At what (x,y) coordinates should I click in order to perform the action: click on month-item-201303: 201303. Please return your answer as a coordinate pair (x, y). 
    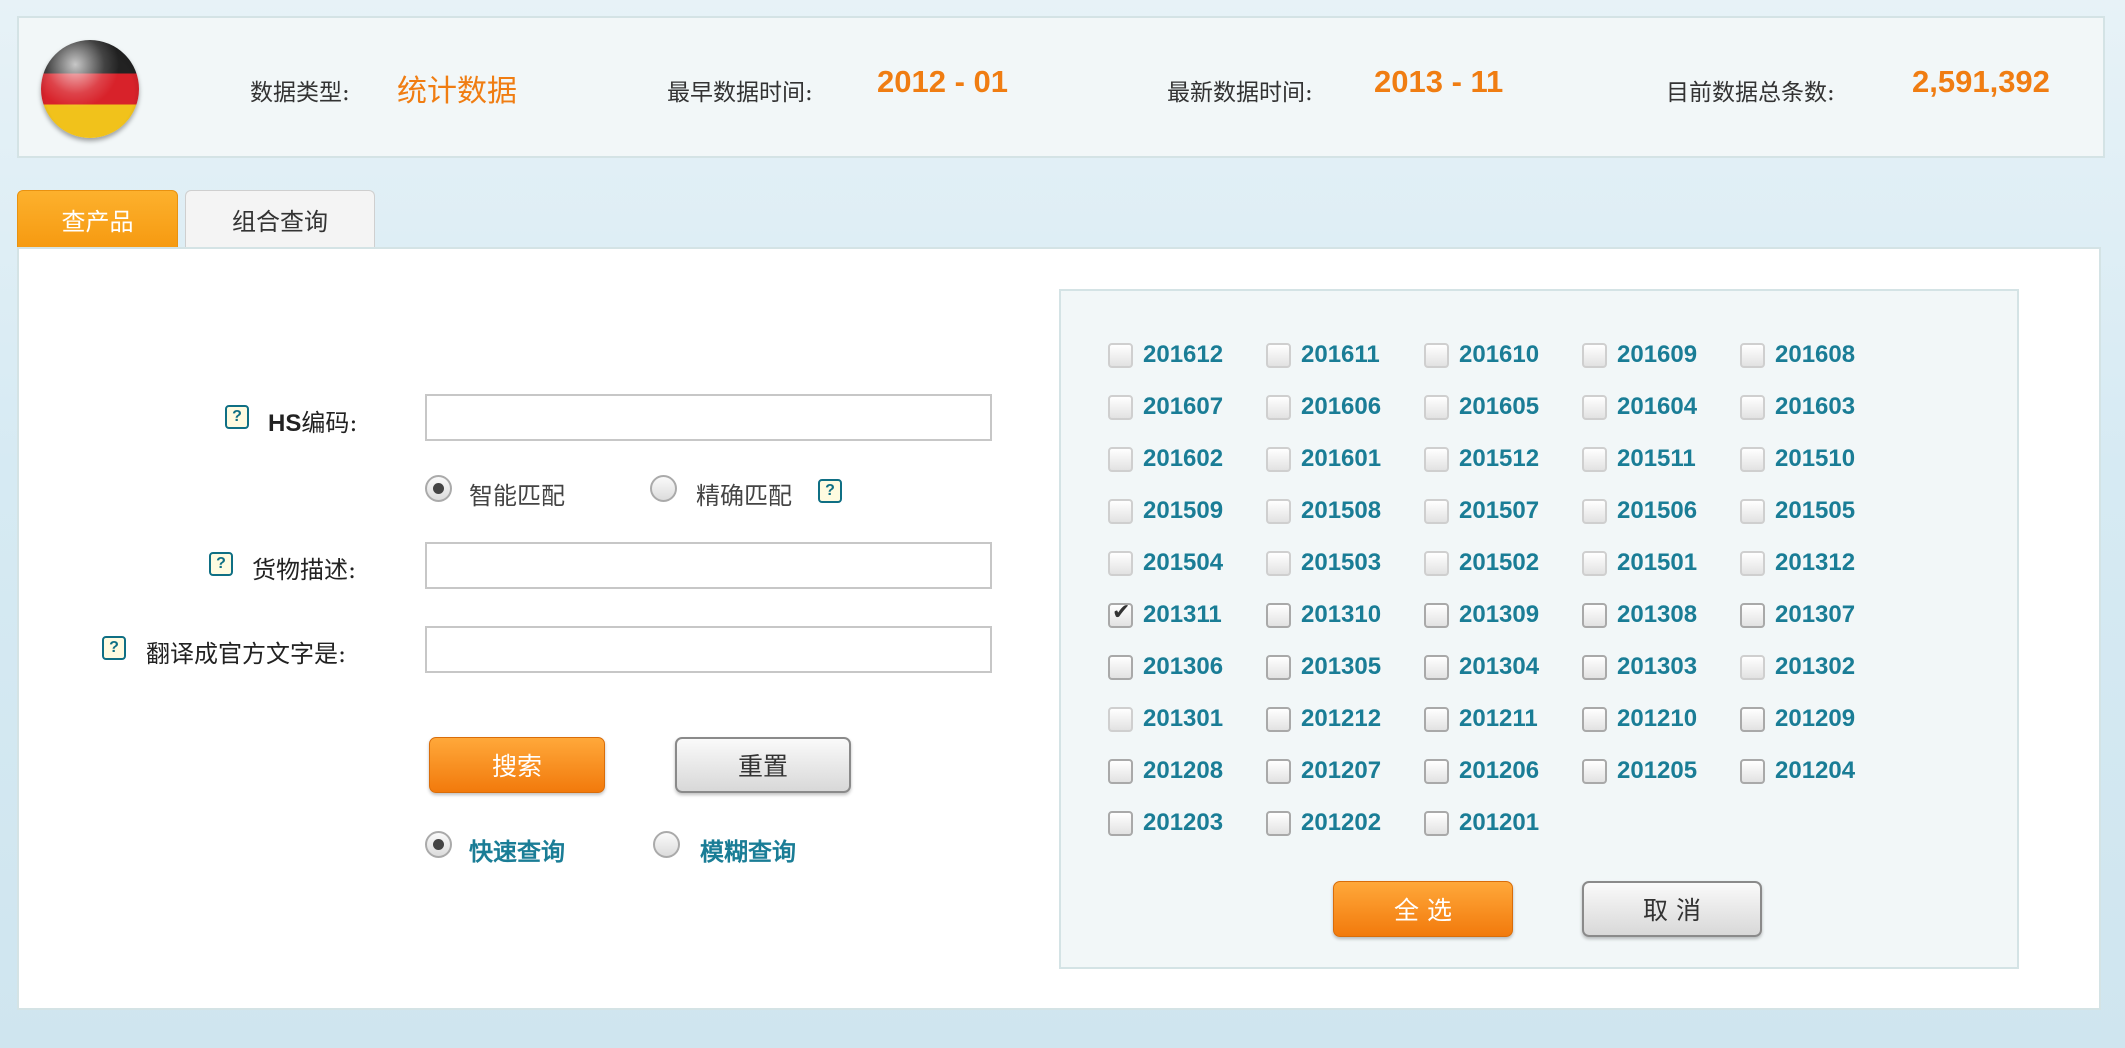
    Looking at the image, I should click on (1661, 667).